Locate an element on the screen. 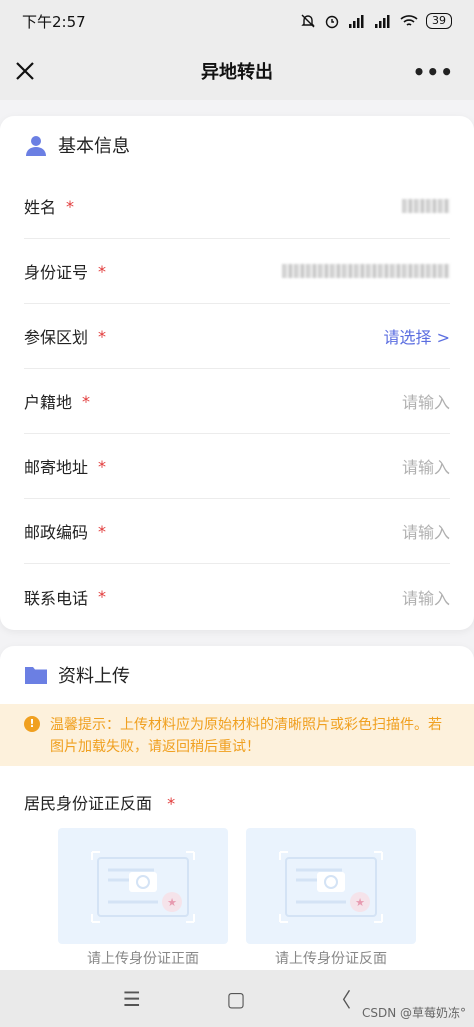  id-back-caption: 请上传身份证反面 is located at coordinates (331, 959).